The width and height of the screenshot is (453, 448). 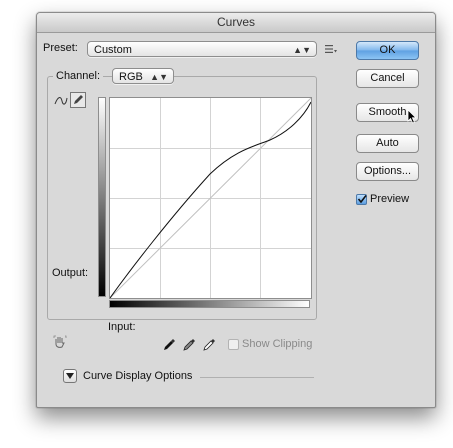 What do you see at coordinates (209, 304) in the screenshot?
I see `input-gradient-bar` at bounding box center [209, 304].